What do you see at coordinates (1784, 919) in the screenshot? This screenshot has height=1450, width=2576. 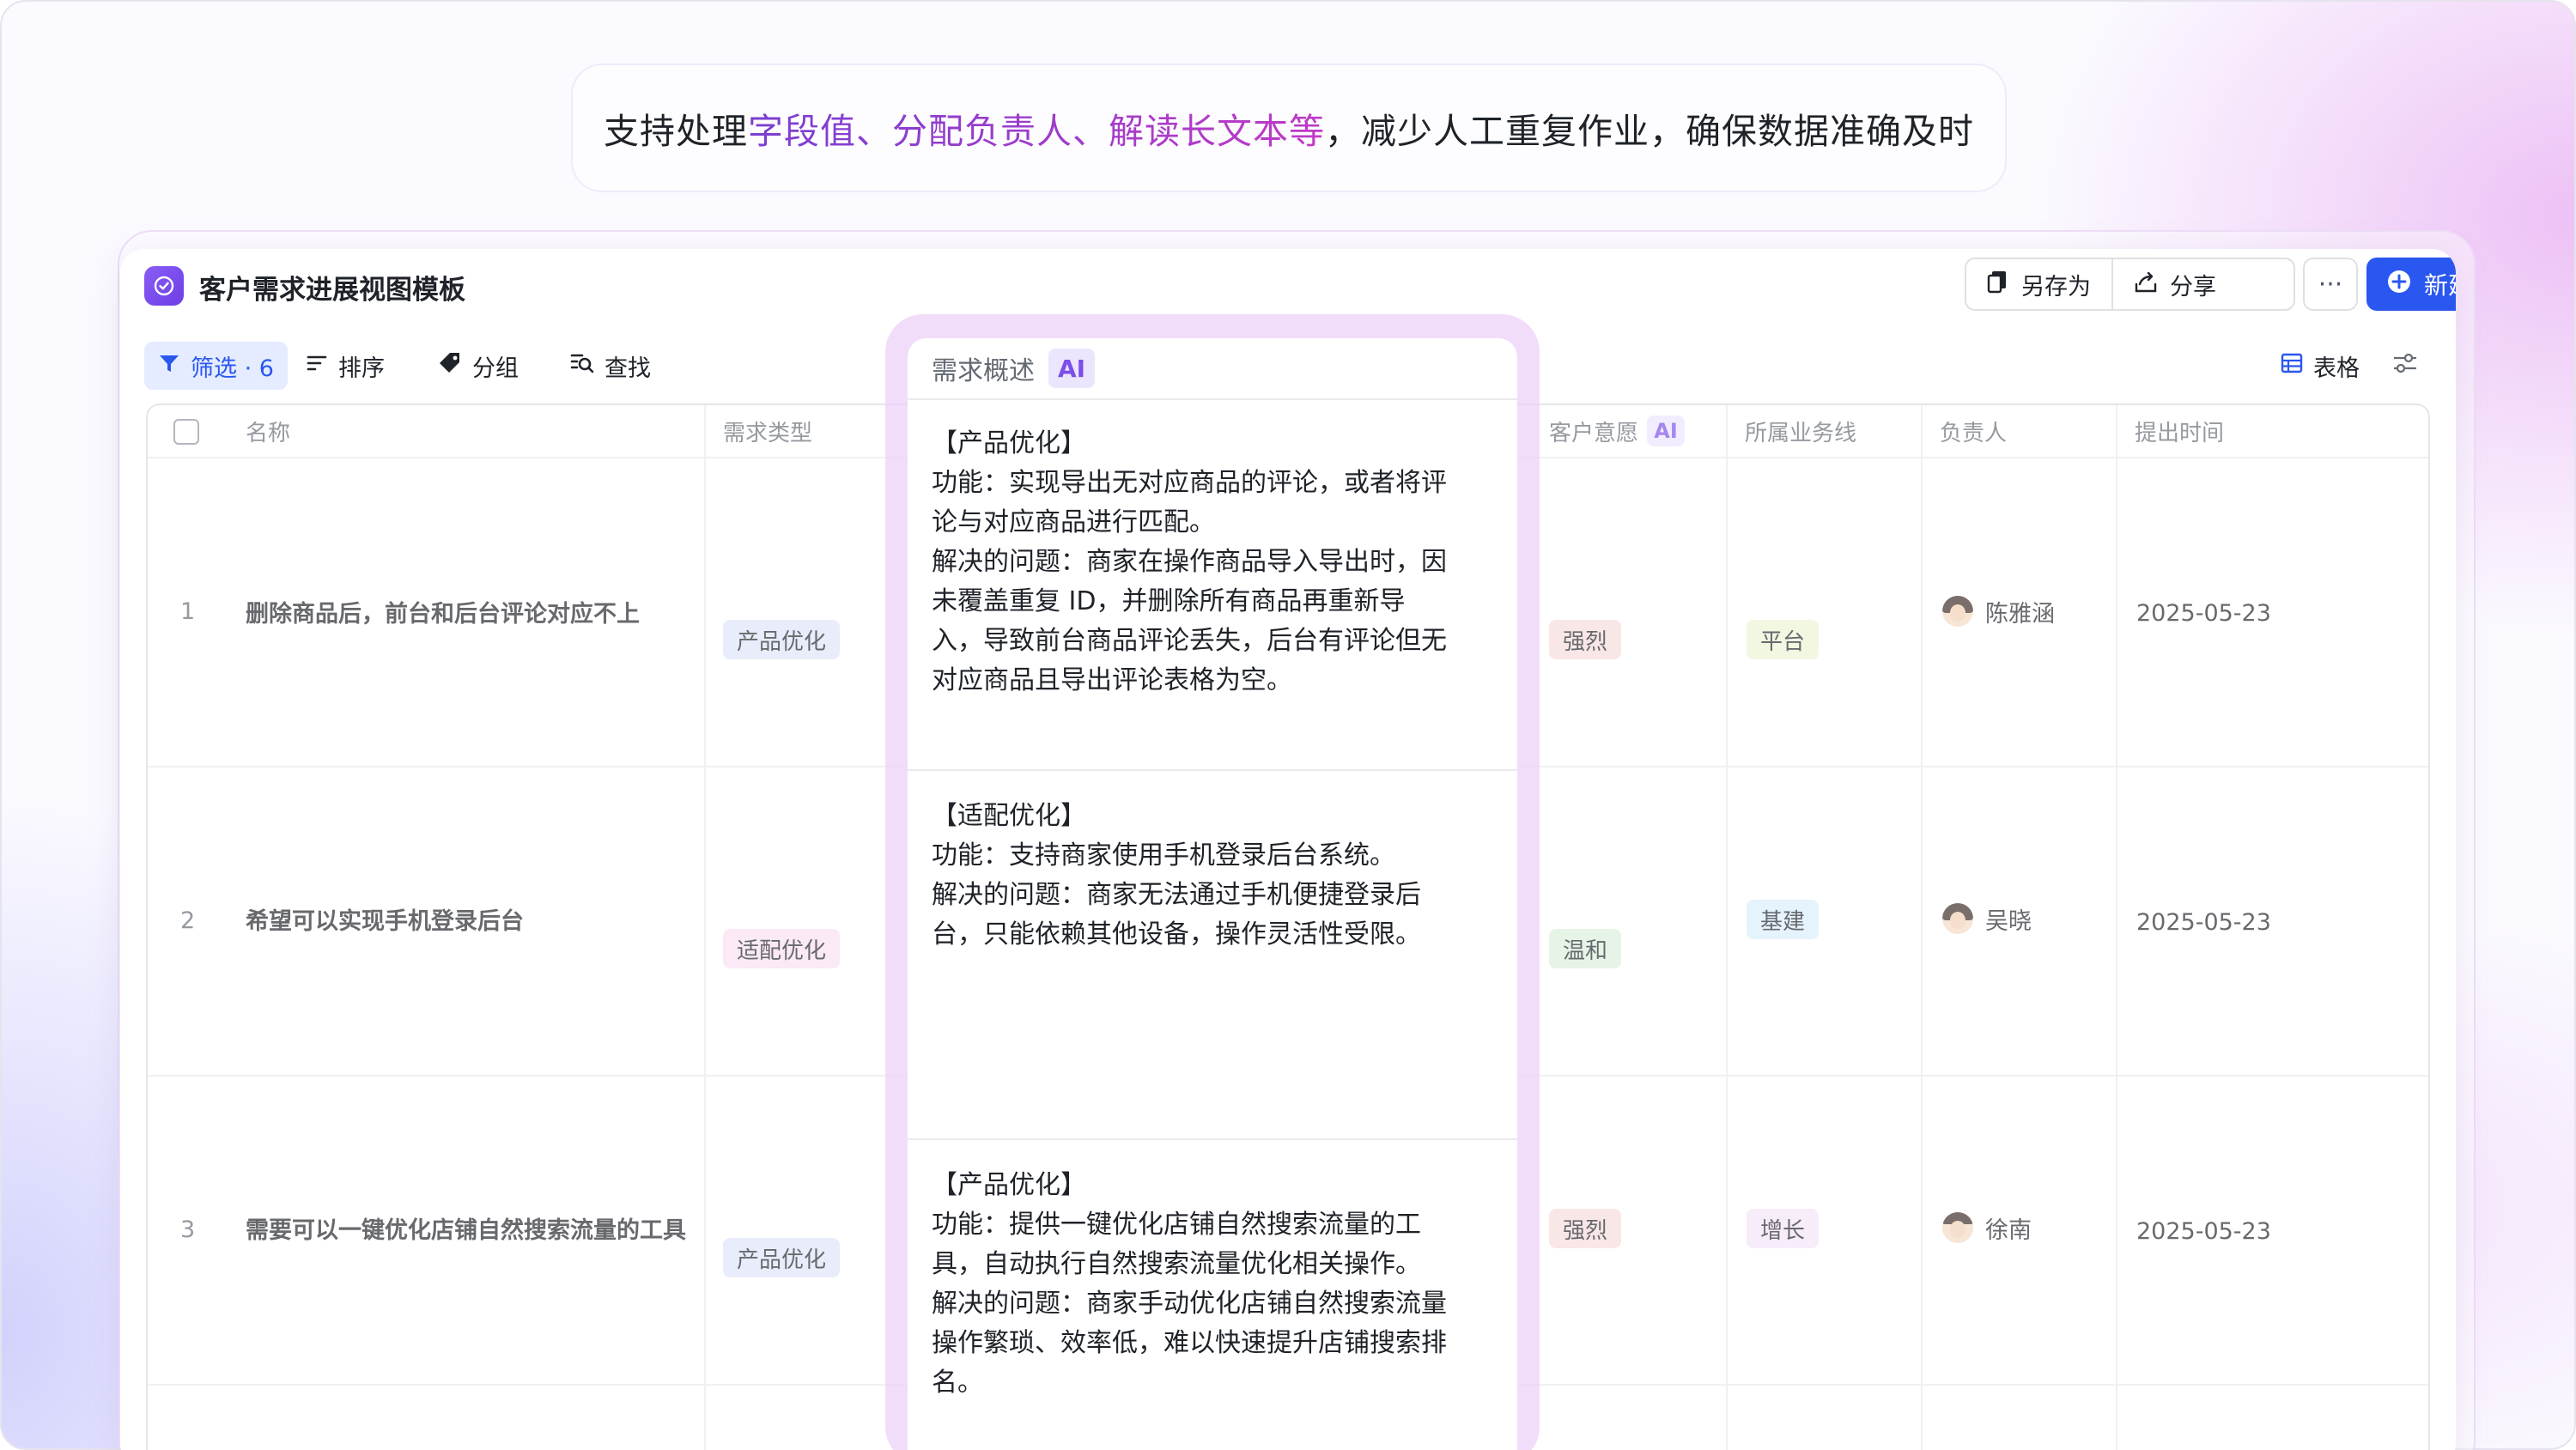 I see `business-tag: 基建` at bounding box center [1784, 919].